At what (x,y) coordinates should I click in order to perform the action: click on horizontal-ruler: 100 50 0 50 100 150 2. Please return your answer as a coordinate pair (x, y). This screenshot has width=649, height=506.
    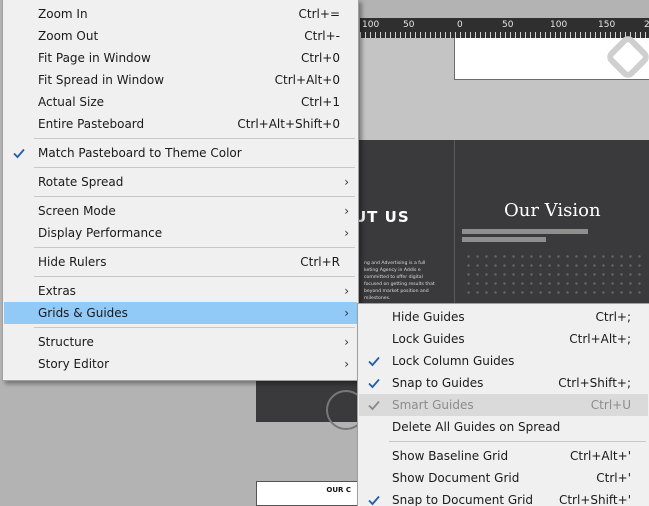
    Looking at the image, I should click on (504, 28).